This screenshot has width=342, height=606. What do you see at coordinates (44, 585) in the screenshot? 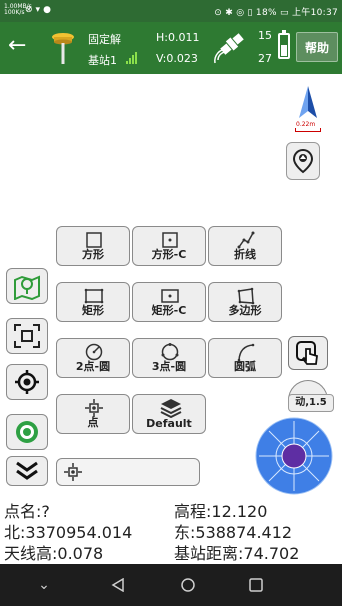
I see `nav-hide-icon: ⌄` at bounding box center [44, 585].